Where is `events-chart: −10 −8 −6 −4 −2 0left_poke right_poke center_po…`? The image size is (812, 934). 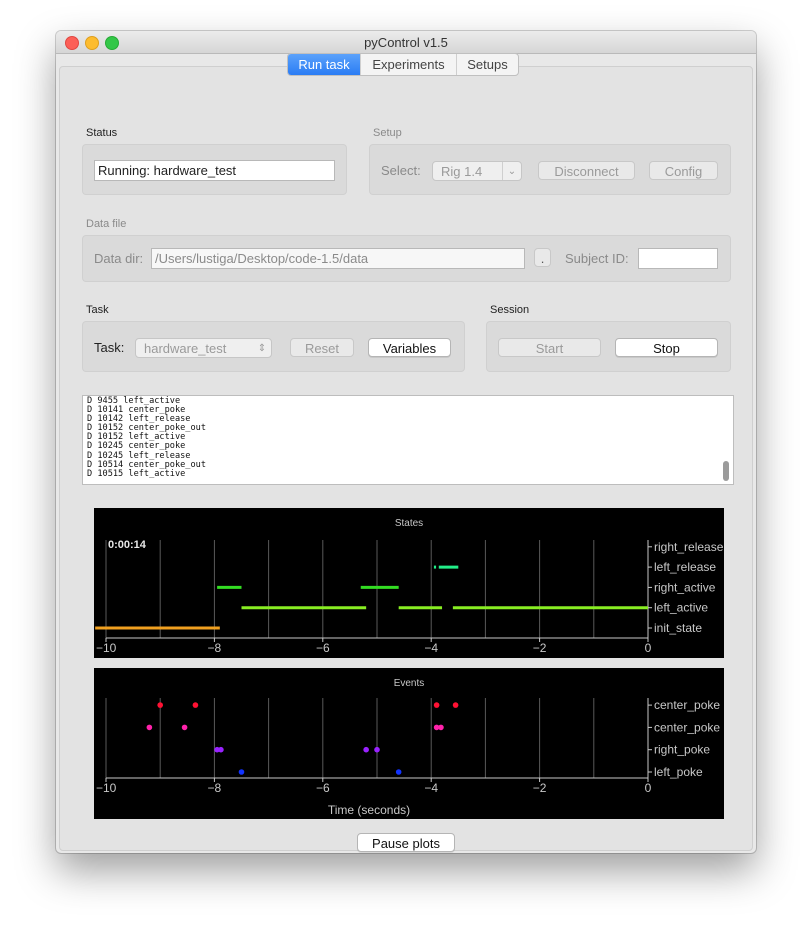 events-chart: −10 −8 −6 −4 −2 0left_poke right_poke center_po… is located at coordinates (408, 757).